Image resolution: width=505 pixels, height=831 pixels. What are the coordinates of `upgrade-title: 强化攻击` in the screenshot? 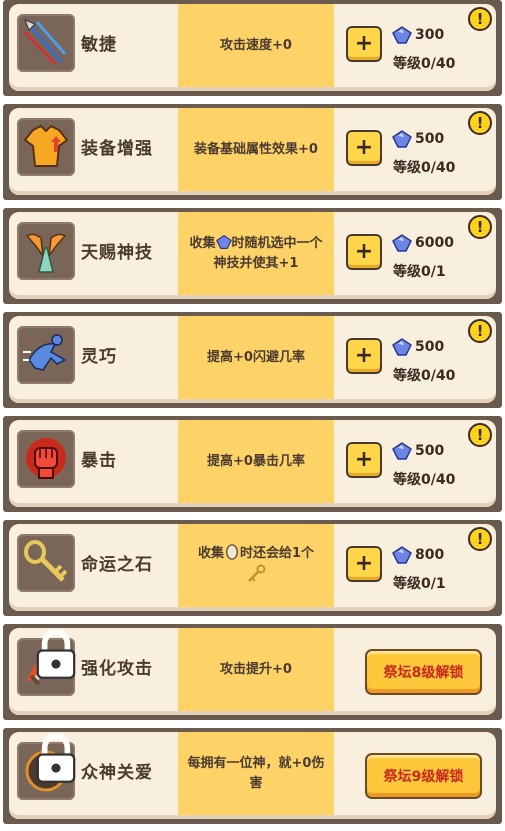 It's located at (117, 669).